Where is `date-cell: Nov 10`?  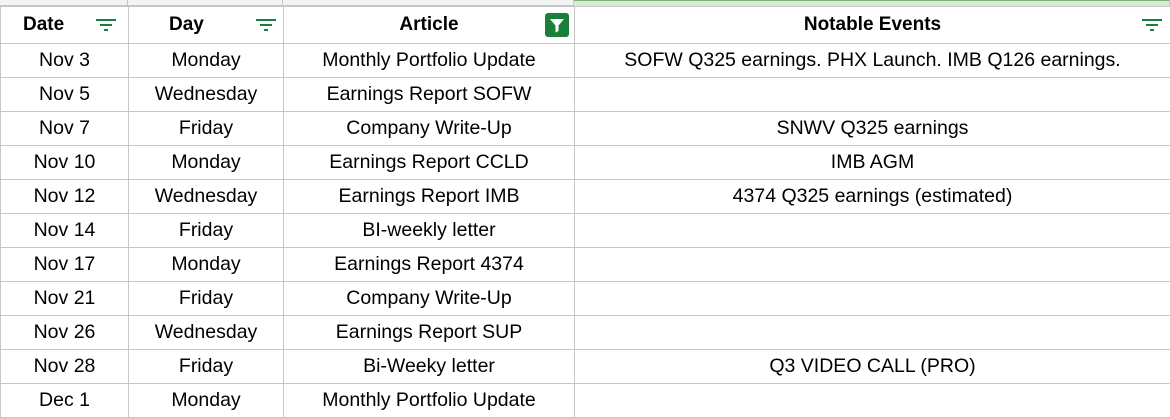 date-cell: Nov 10 is located at coordinates (64, 162).